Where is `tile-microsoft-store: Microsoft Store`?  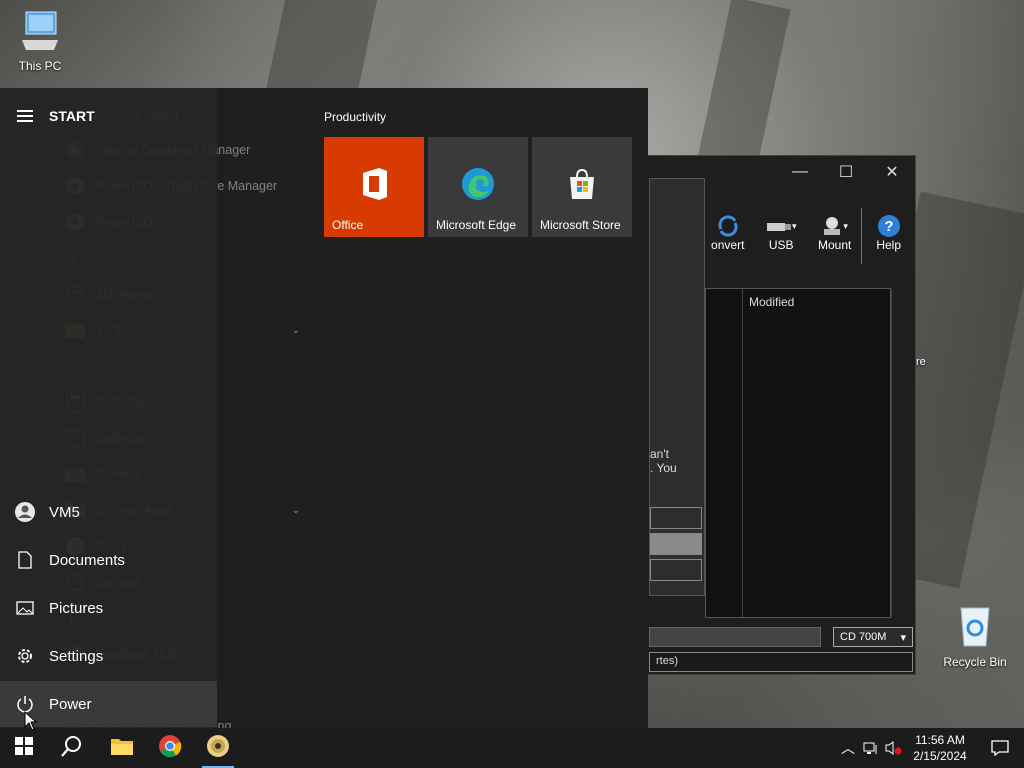
tile-microsoft-store: Microsoft Store is located at coordinates (582, 187).